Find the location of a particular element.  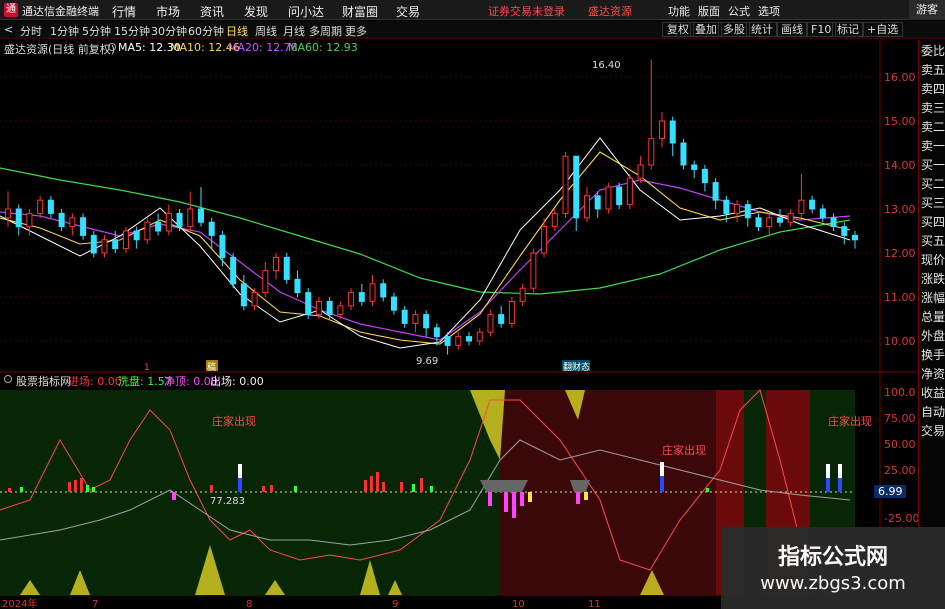

period-tab-30min: 30分钟 is located at coordinates (169, 31).